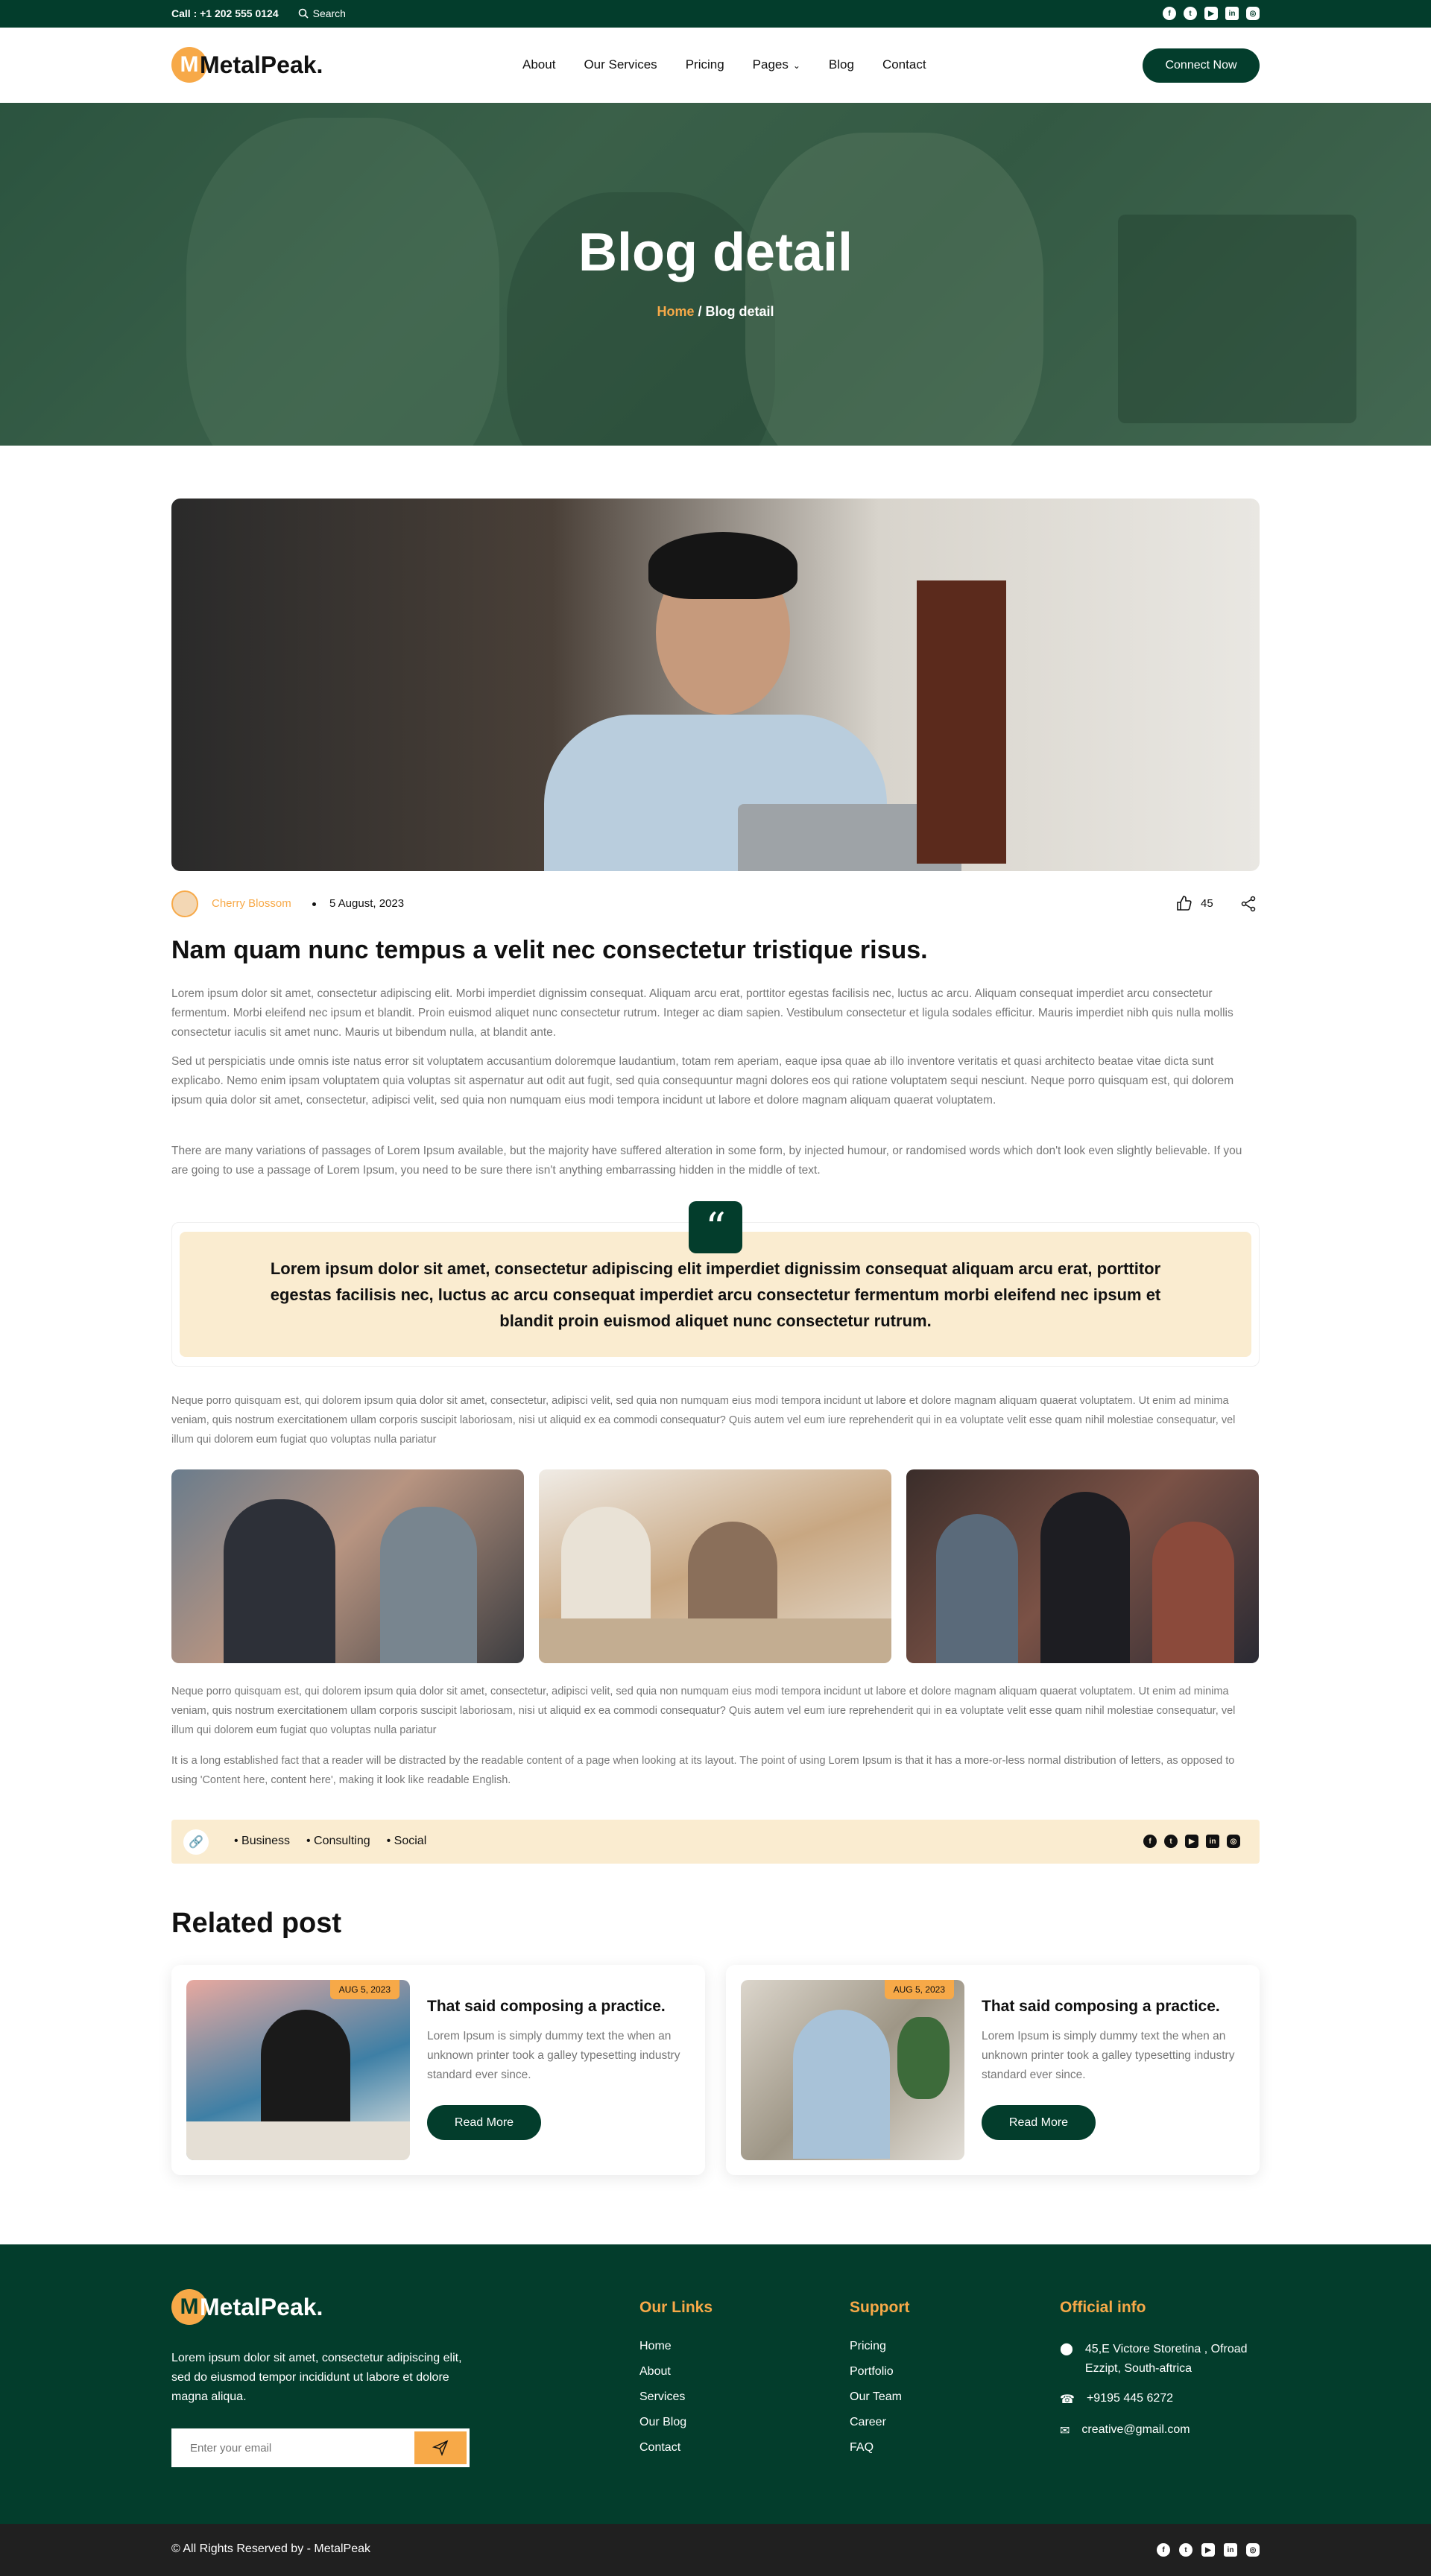 The height and width of the screenshot is (2576, 1431). Describe the element at coordinates (298, 2140) in the screenshot. I see `image-desk` at that location.